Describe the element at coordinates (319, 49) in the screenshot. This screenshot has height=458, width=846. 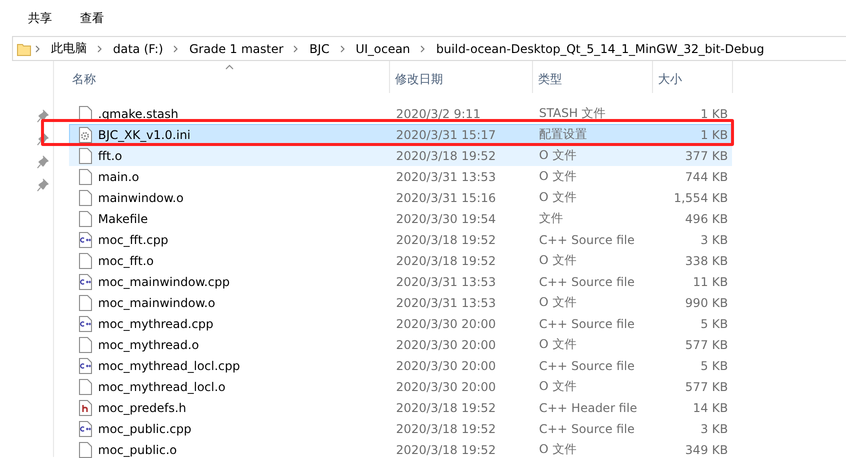
I see `breadcrumb-item: BJC` at that location.